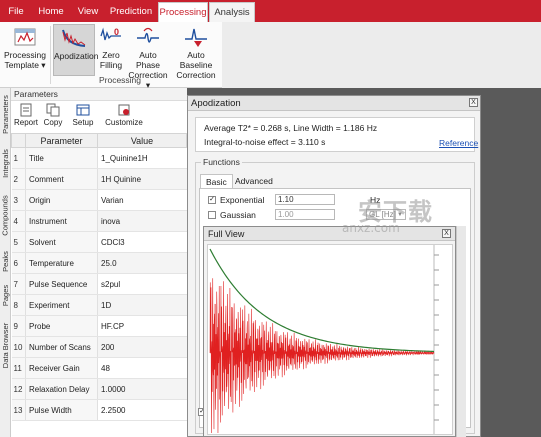  I want to click on workspace-scrollbar, so click(461, 331).